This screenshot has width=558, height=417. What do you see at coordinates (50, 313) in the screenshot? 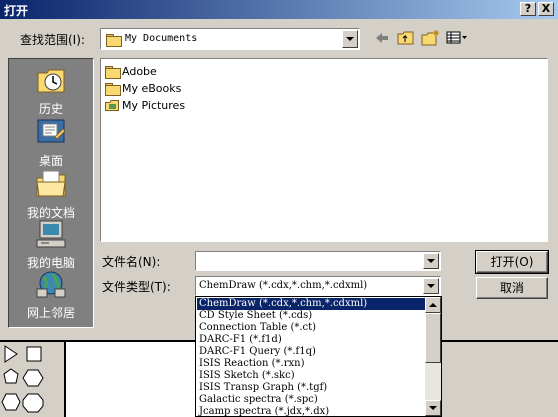
I see `place-label: 网上邻居` at bounding box center [50, 313].